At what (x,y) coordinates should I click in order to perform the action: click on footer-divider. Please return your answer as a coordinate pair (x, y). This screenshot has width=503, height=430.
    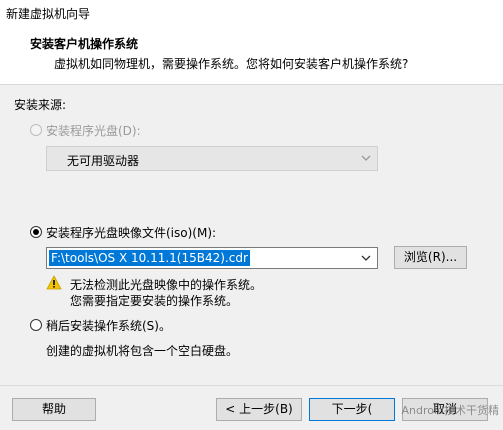
    Looking at the image, I should click on (251, 385).